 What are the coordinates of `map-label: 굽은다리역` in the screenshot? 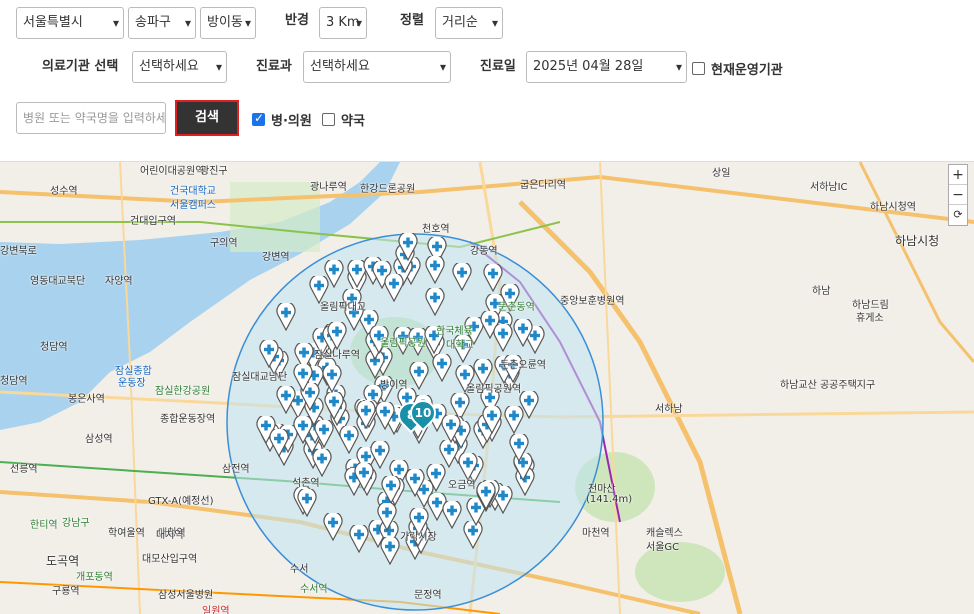 It's located at (543, 185).